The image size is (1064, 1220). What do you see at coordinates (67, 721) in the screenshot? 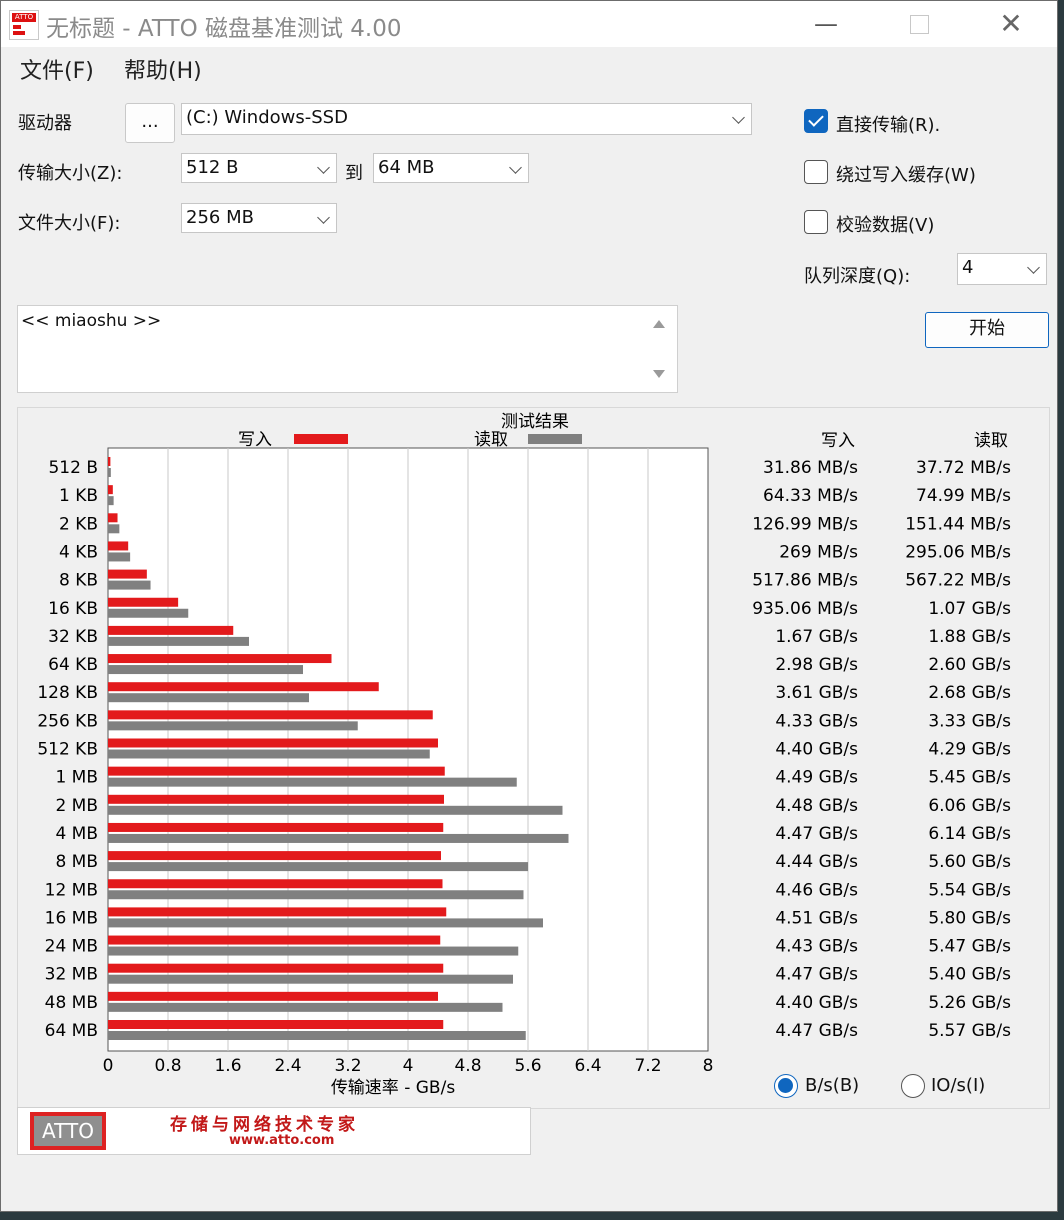
I see `category-label: 256 KB` at bounding box center [67, 721].